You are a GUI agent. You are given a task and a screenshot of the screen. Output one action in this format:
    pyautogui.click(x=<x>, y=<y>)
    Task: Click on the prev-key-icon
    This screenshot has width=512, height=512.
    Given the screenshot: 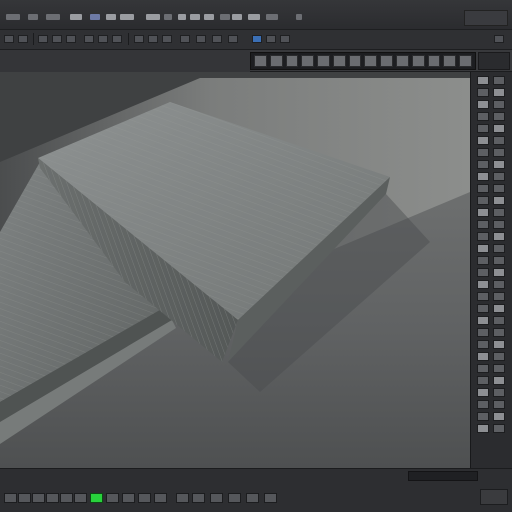 What is the action you would take?
    pyautogui.click(x=66, y=498)
    